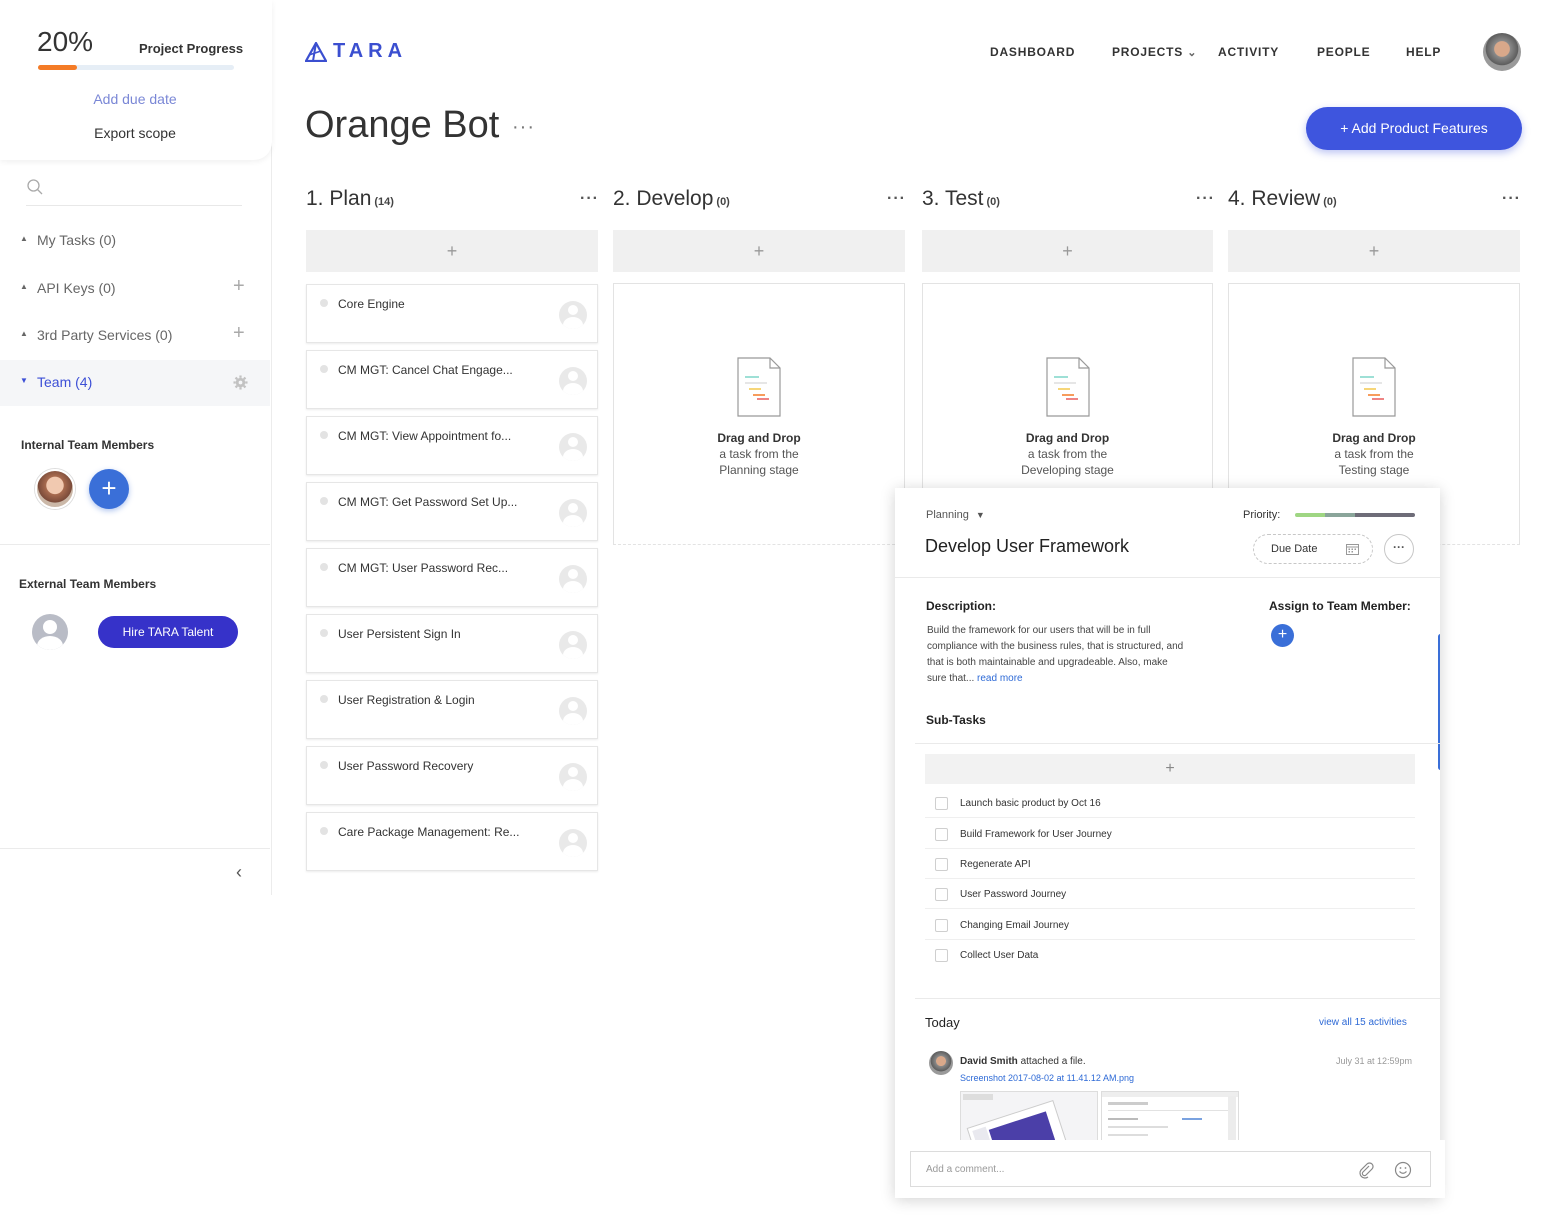 This screenshot has width=1554, height=1217. I want to click on project-menu-button: ···, so click(523, 127).